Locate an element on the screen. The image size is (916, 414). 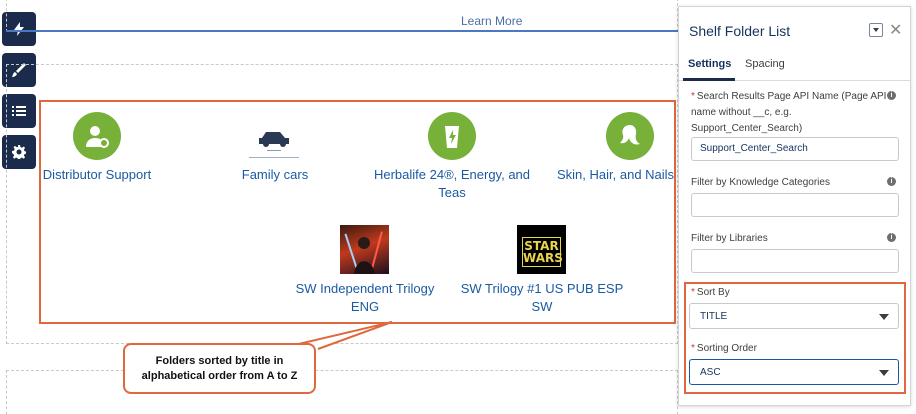
libraries-label: Filter by Libraries is located at coordinates (729, 238).